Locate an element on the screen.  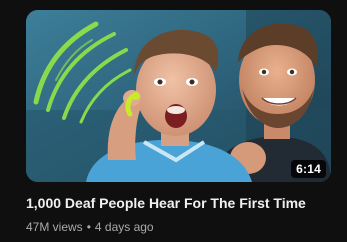
upload-age: 4 days ago is located at coordinates (124, 227).